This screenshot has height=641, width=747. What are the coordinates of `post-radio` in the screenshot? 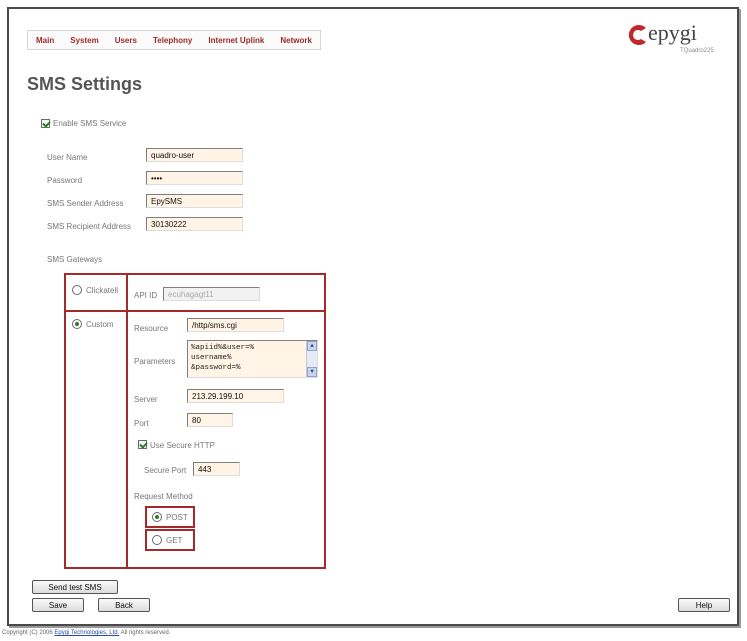 It's located at (157, 517).